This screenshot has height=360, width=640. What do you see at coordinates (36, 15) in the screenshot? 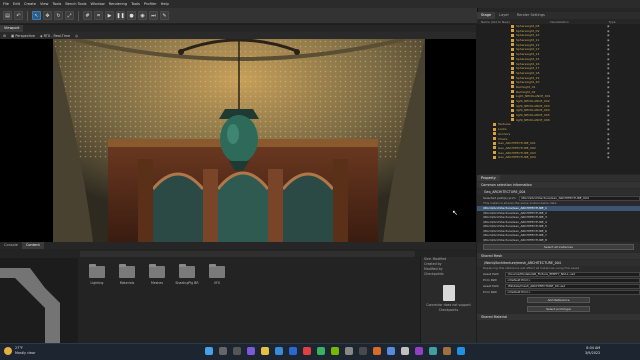
I see `select-icon: ↖` at bounding box center [36, 15].